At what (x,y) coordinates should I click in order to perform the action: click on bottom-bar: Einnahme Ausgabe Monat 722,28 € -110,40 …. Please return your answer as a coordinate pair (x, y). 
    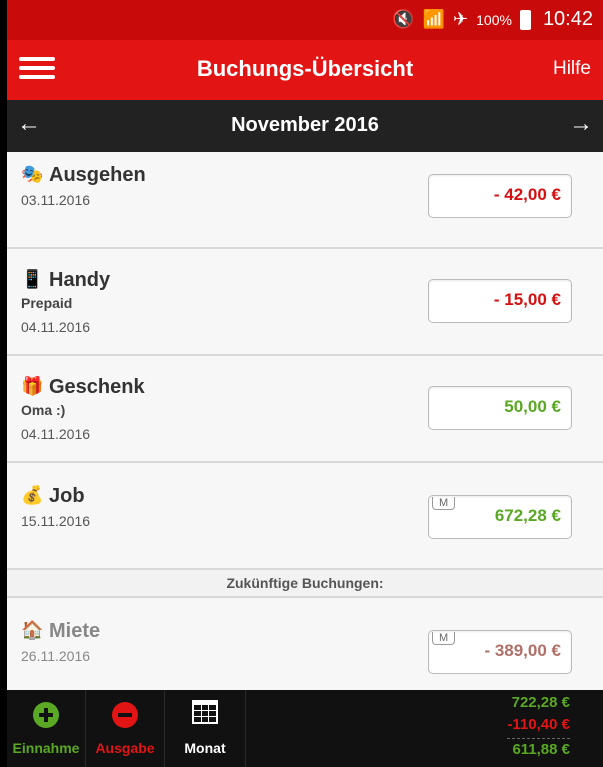
    Looking at the image, I should click on (305, 728).